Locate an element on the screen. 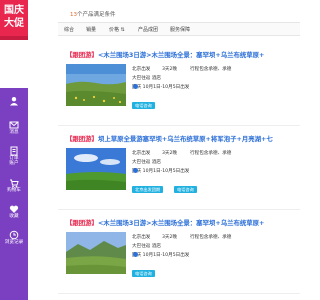  quick-nav-user is located at coordinates (14, 107).